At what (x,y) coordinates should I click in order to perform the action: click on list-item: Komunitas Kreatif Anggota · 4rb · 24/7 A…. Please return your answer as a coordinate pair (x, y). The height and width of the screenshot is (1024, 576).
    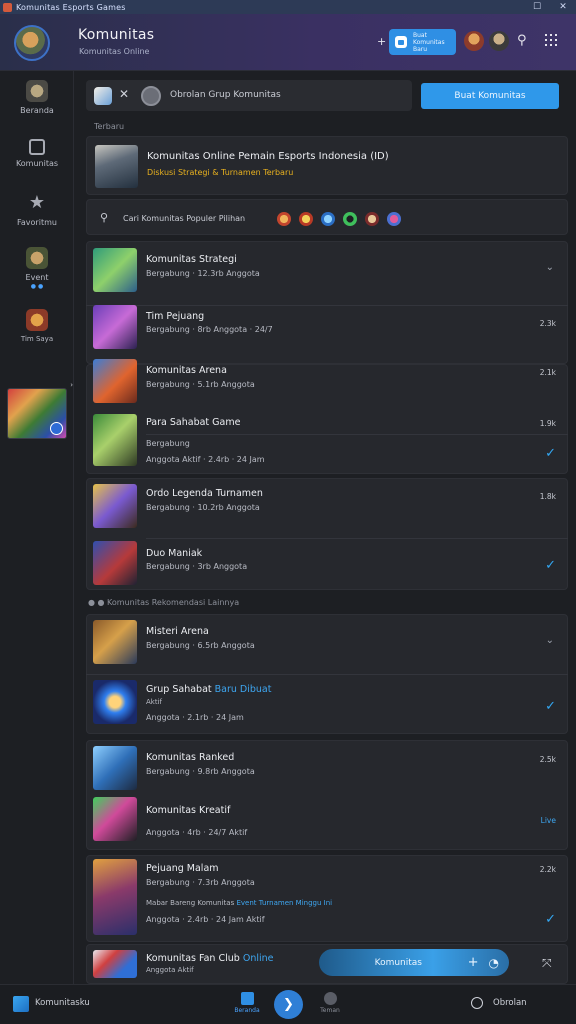
    Looking at the image, I should click on (327, 822).